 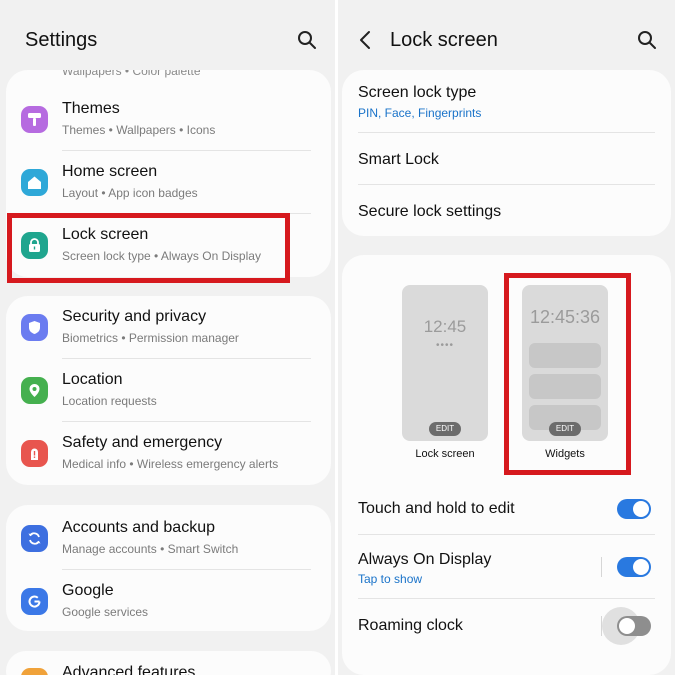 I want to click on smart-lock-row: Smart Lock, so click(x=506, y=159).